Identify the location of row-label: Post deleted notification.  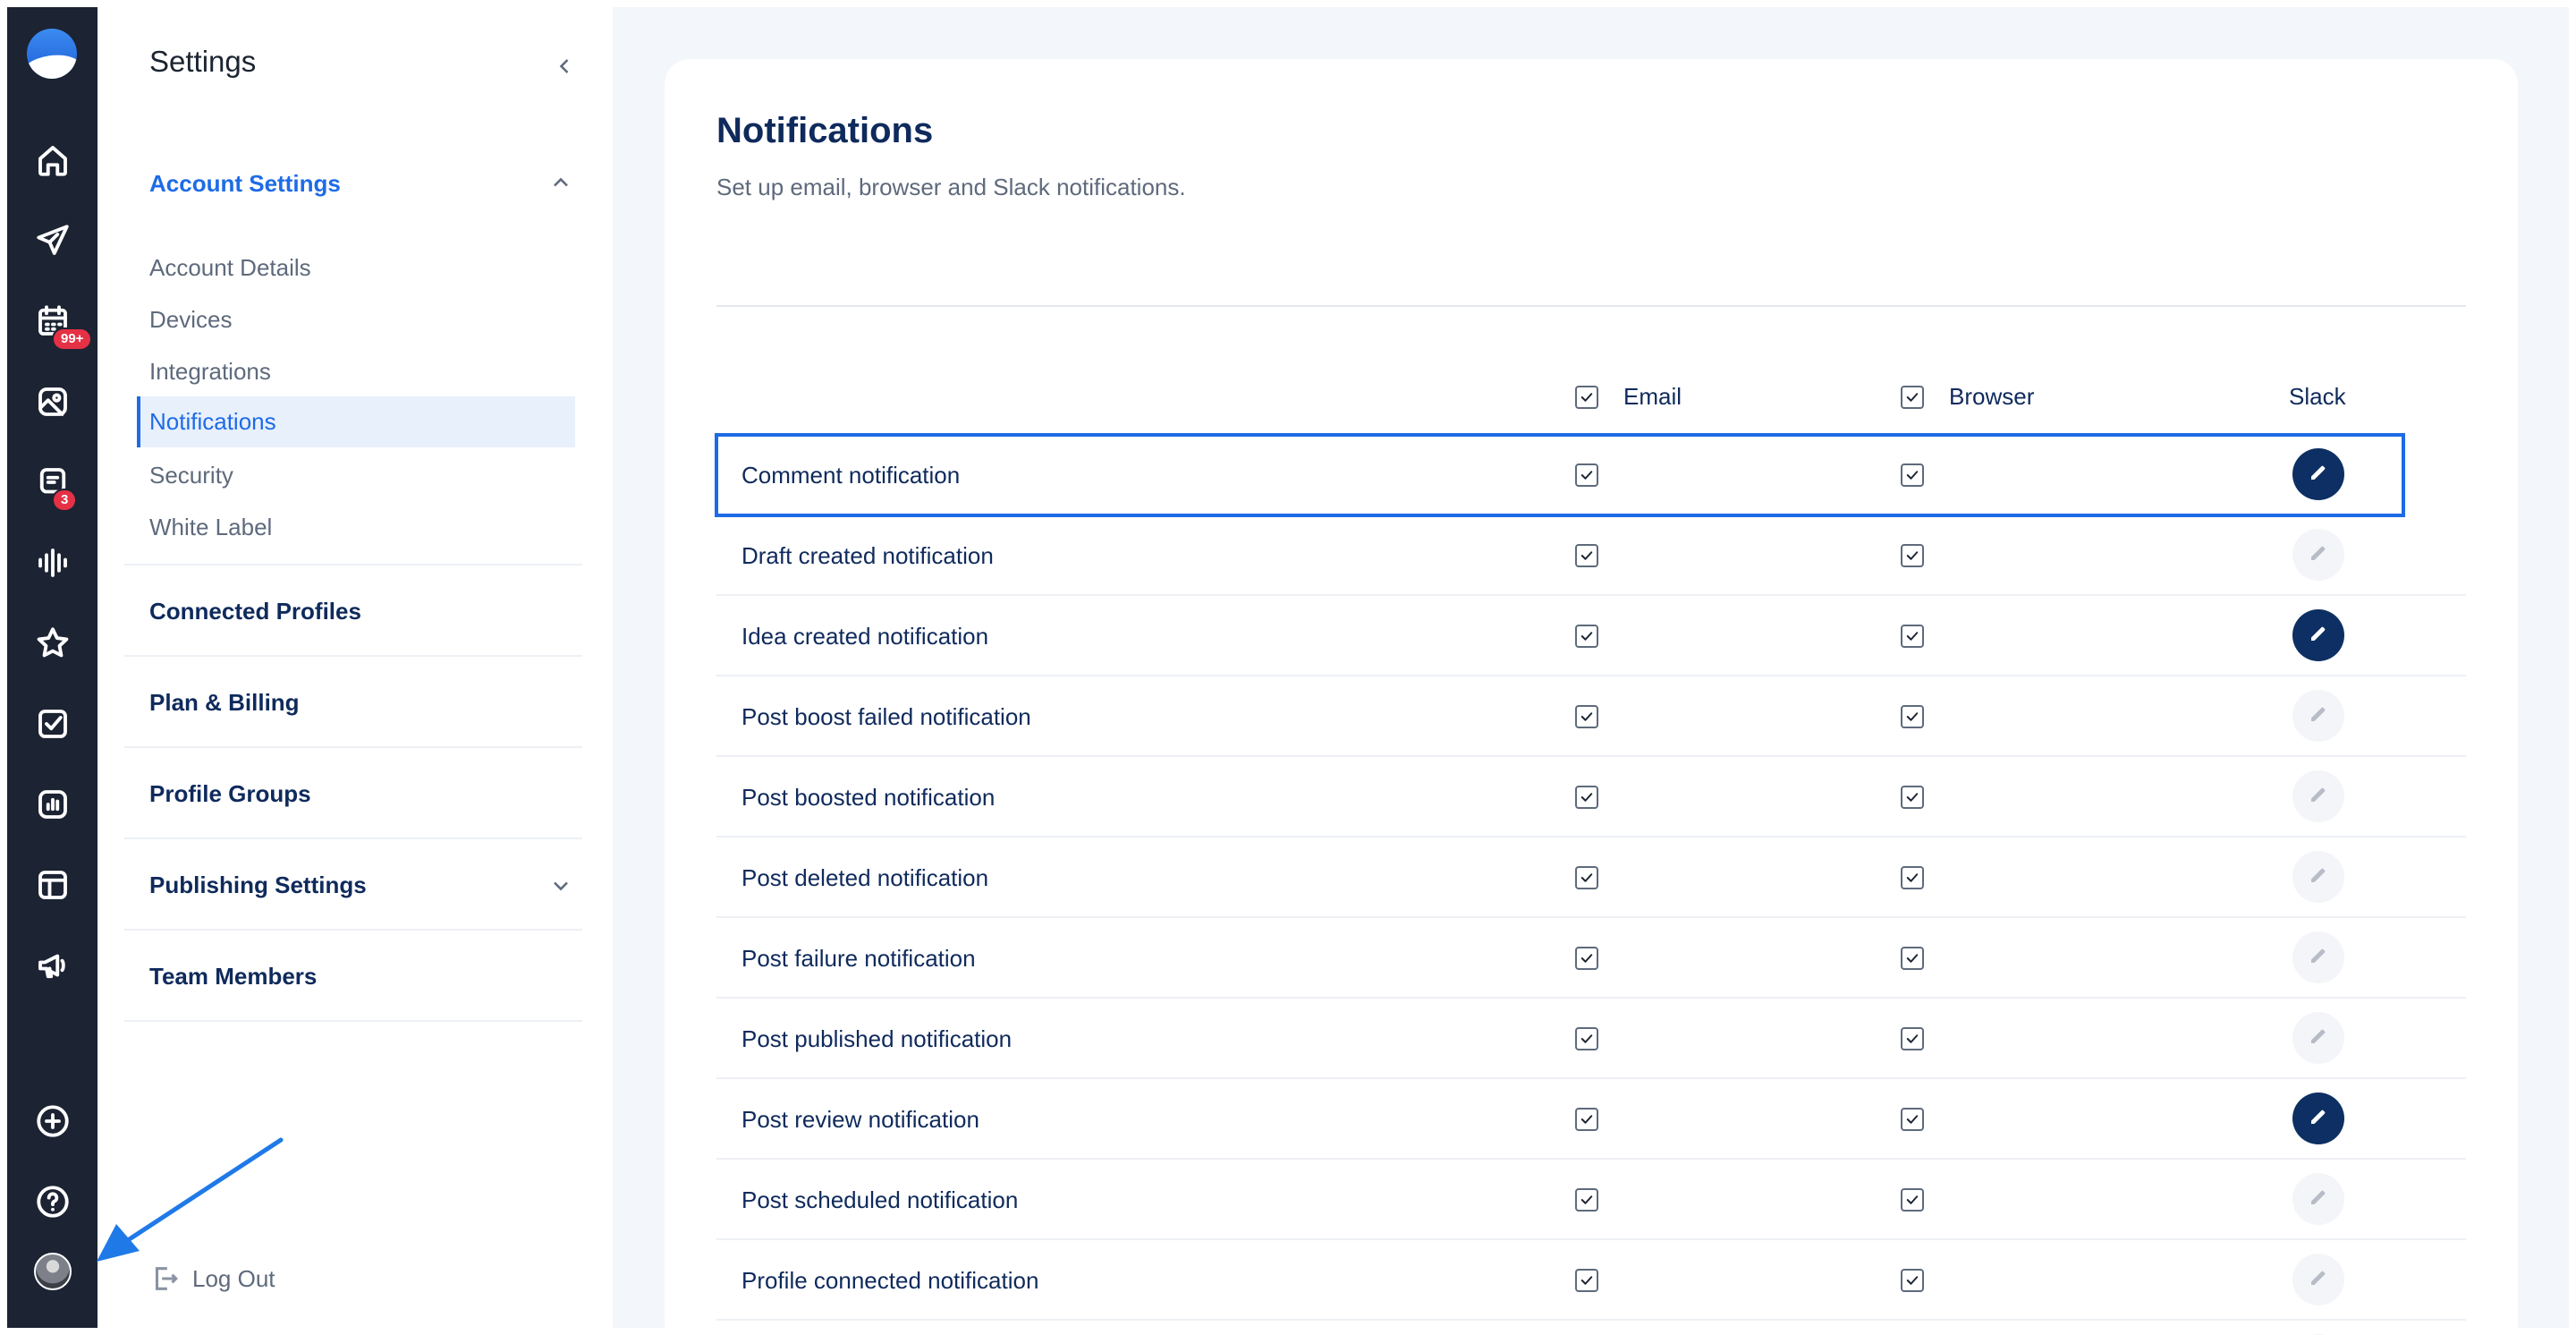
(865, 877).